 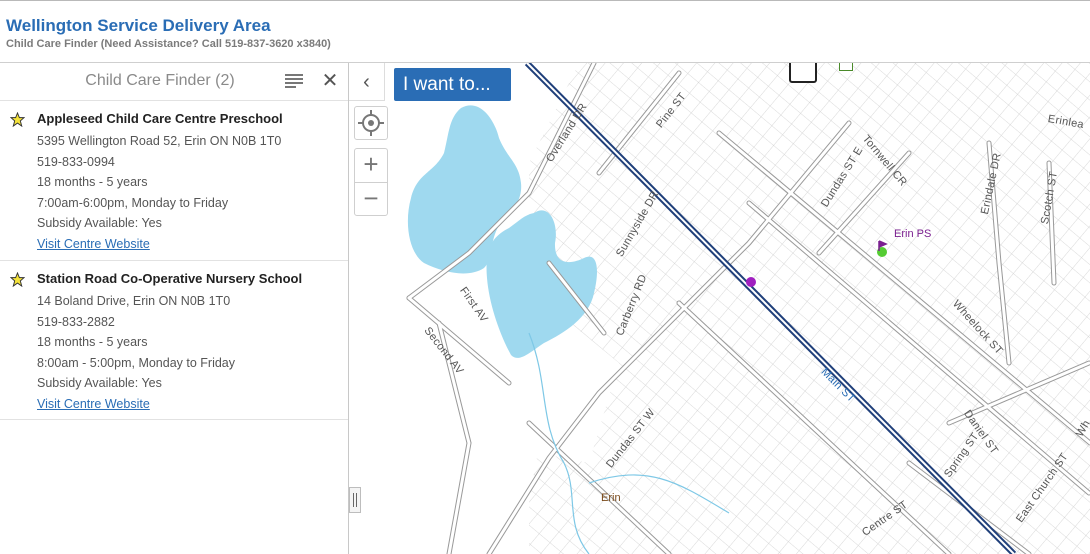 I want to click on result-address: 14 Boland Drive, Erin ON N0B 1T0, so click(x=134, y=301).